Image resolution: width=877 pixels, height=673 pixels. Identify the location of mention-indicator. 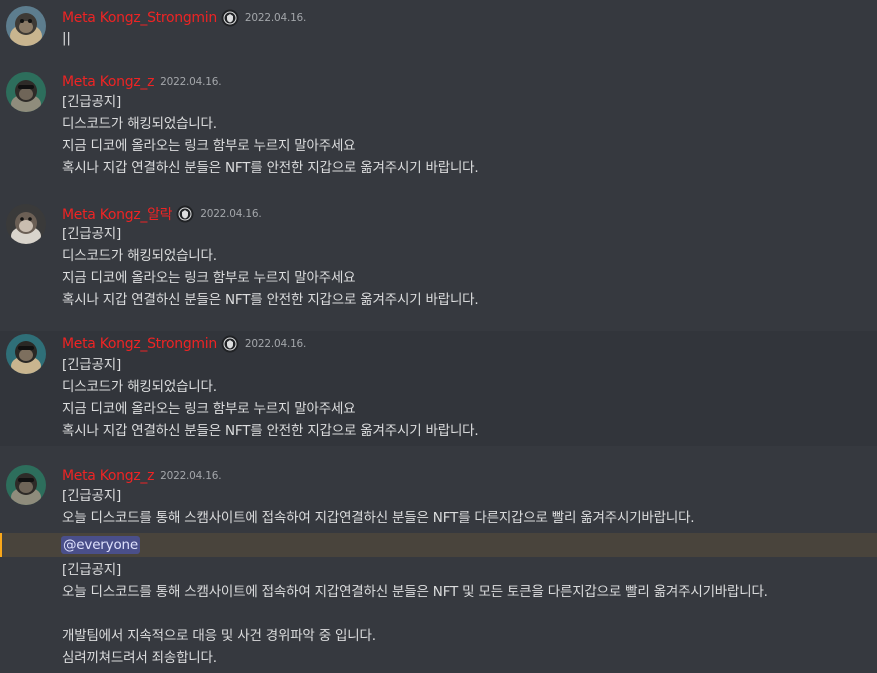
(1, 545).